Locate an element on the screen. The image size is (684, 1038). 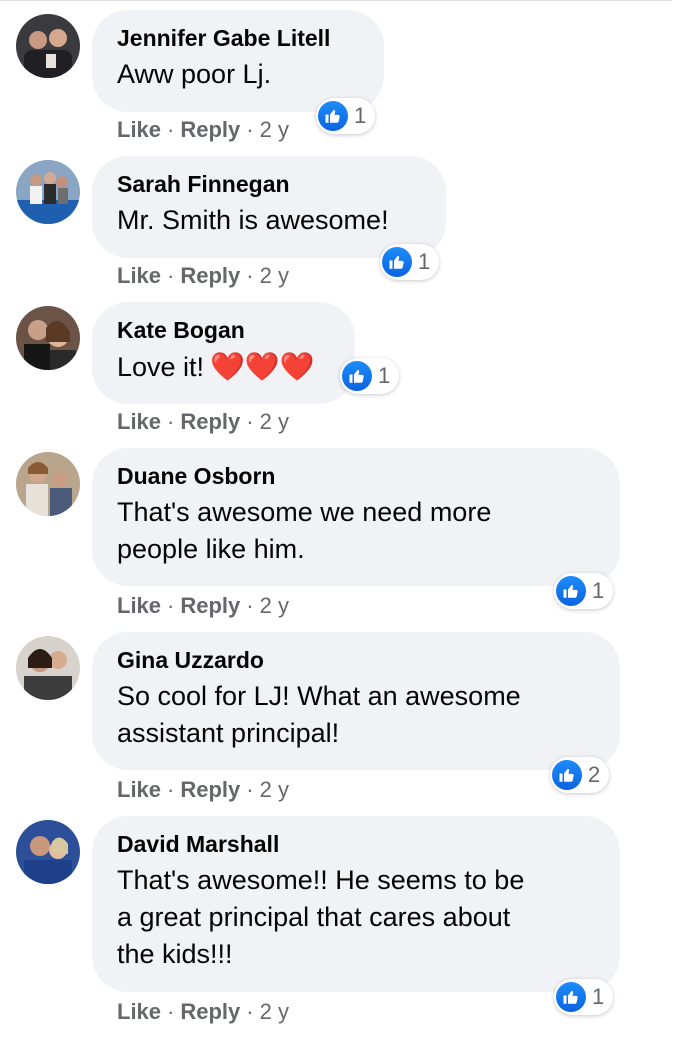
comment-bubble: Sarah Finnegan Mr. Smith is awesome! is located at coordinates (269, 207).